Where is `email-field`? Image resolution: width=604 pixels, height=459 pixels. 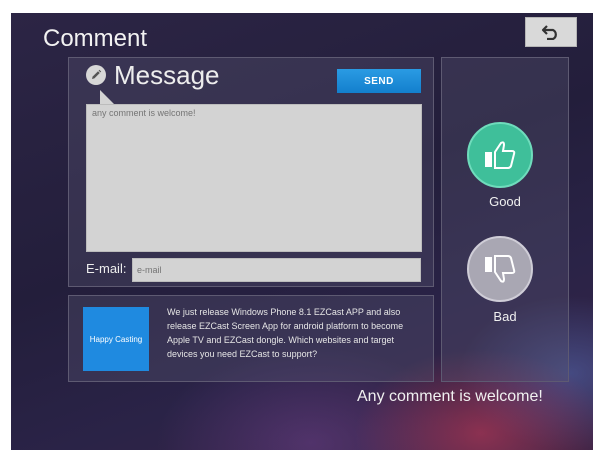 email-field is located at coordinates (276, 270).